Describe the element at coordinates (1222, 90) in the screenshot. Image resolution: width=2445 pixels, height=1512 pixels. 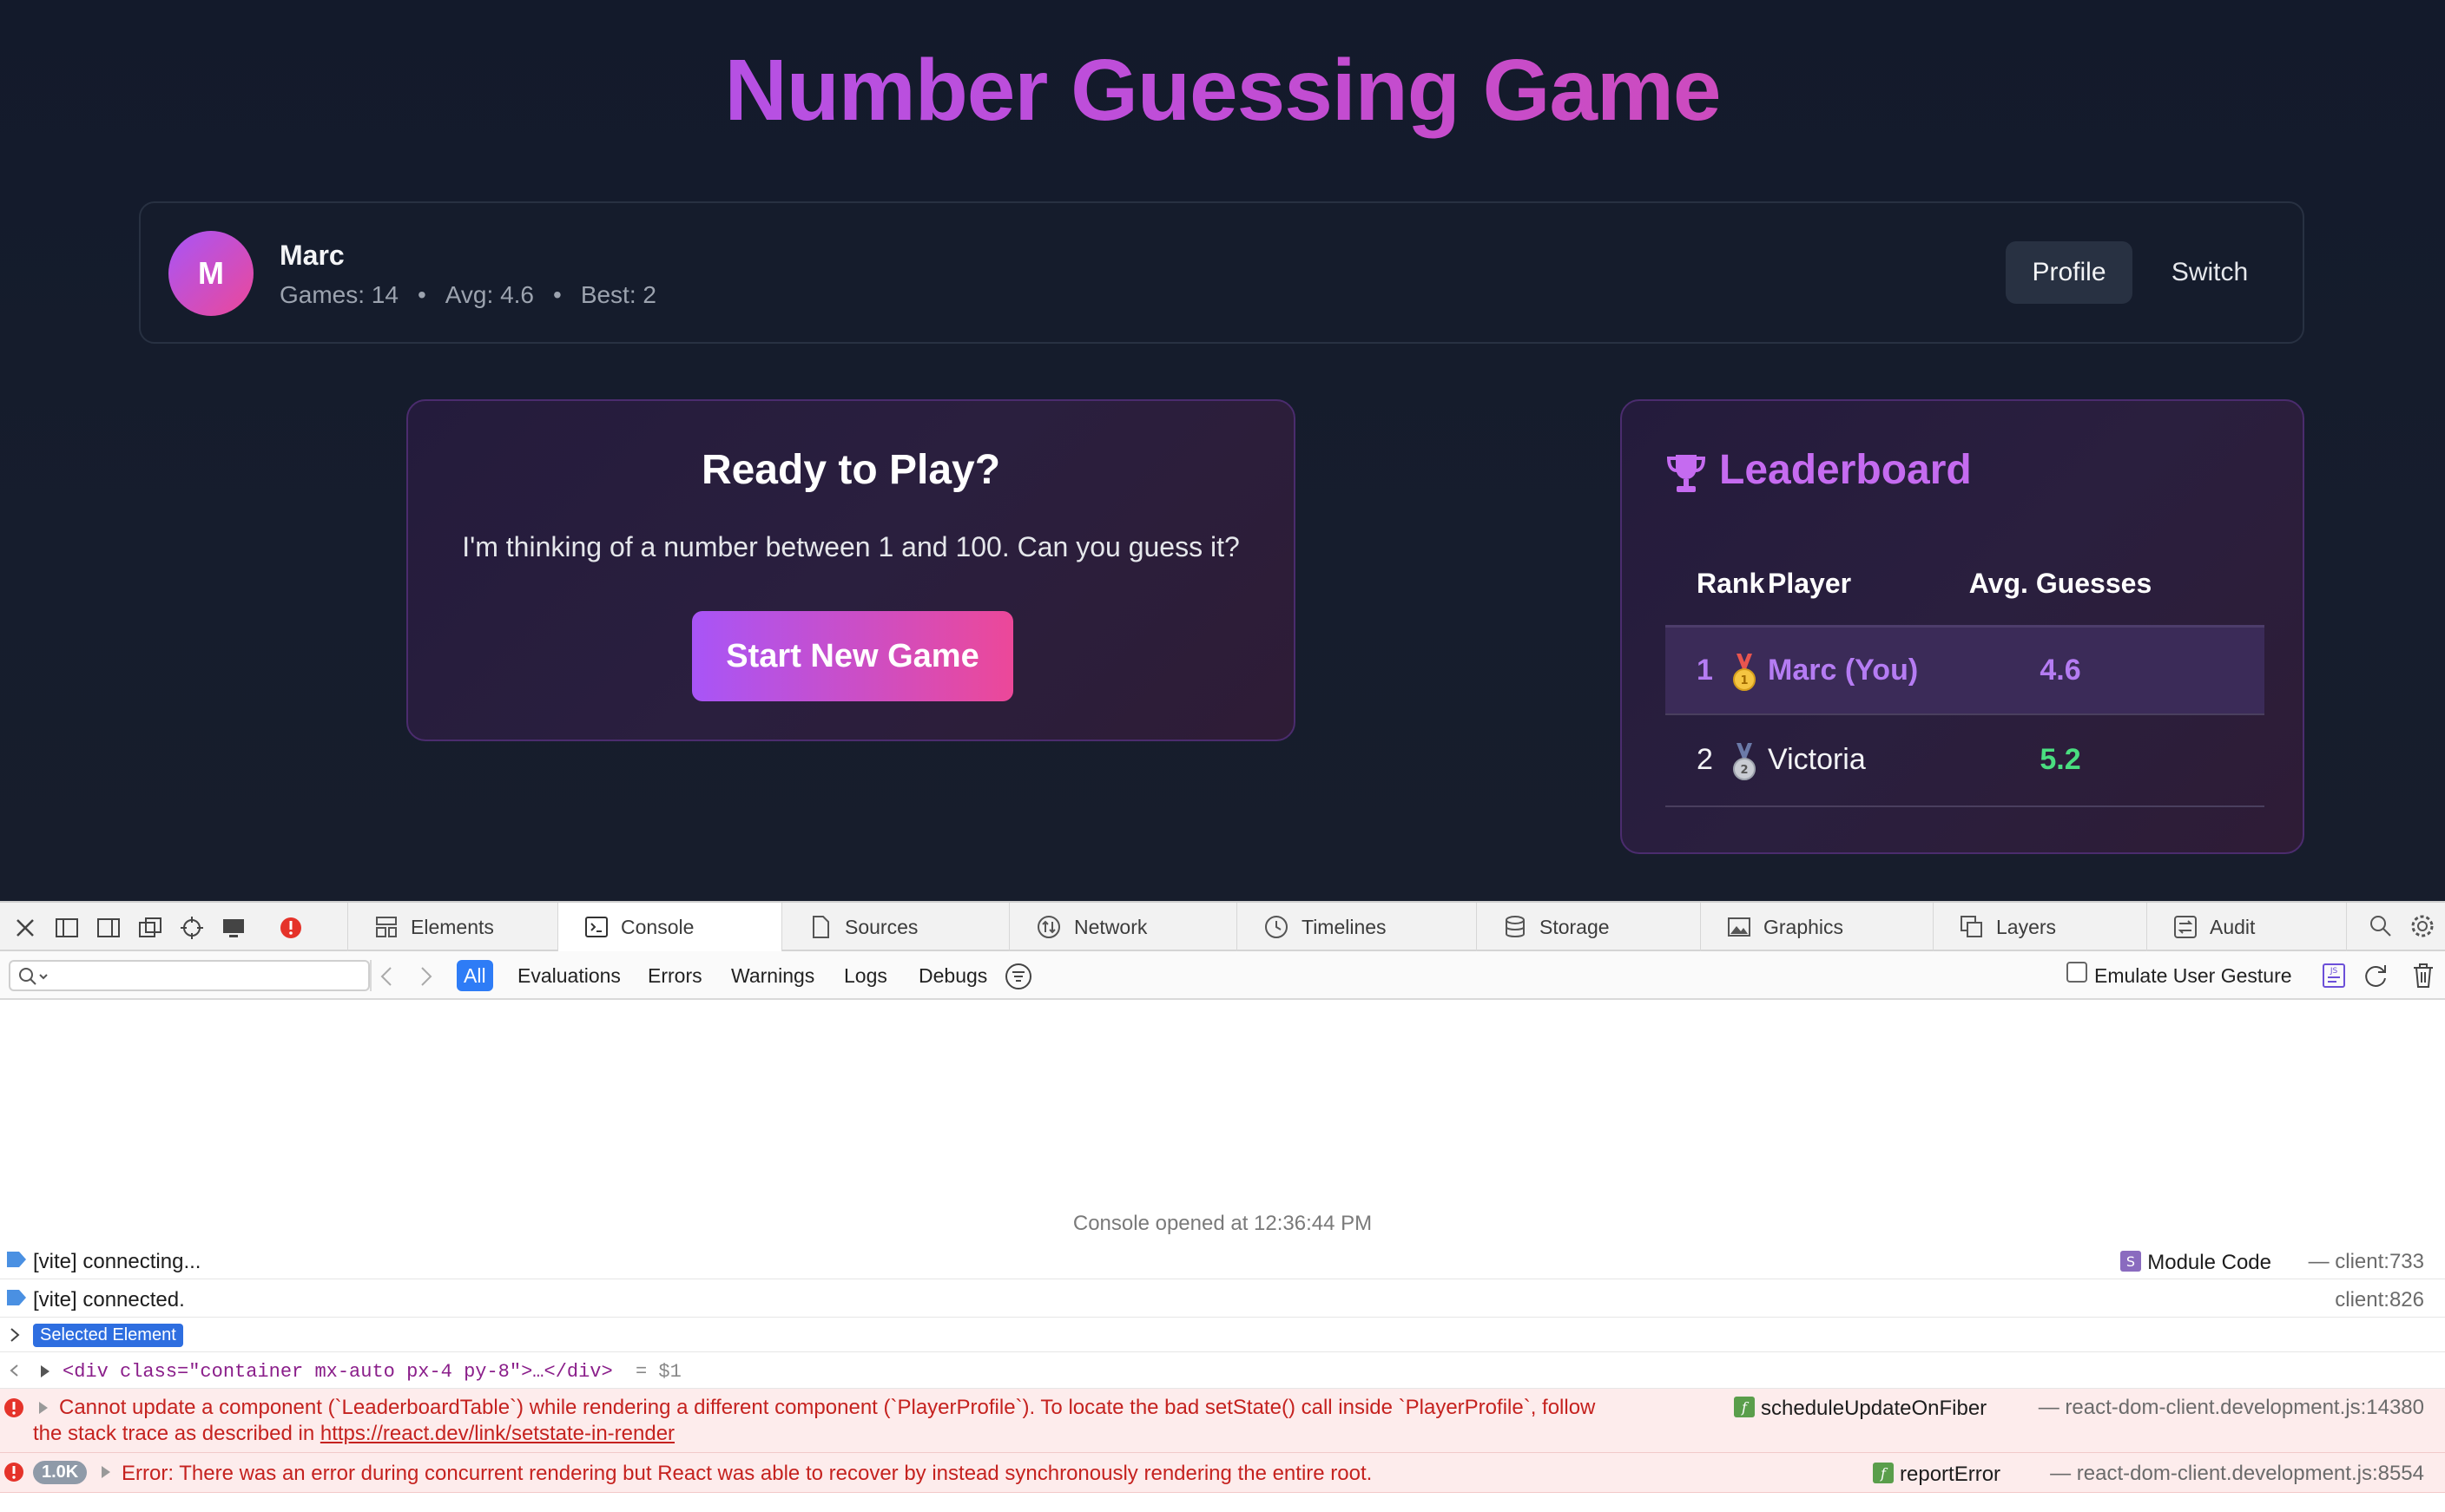
I see `page-title: Number Guessing Game` at that location.